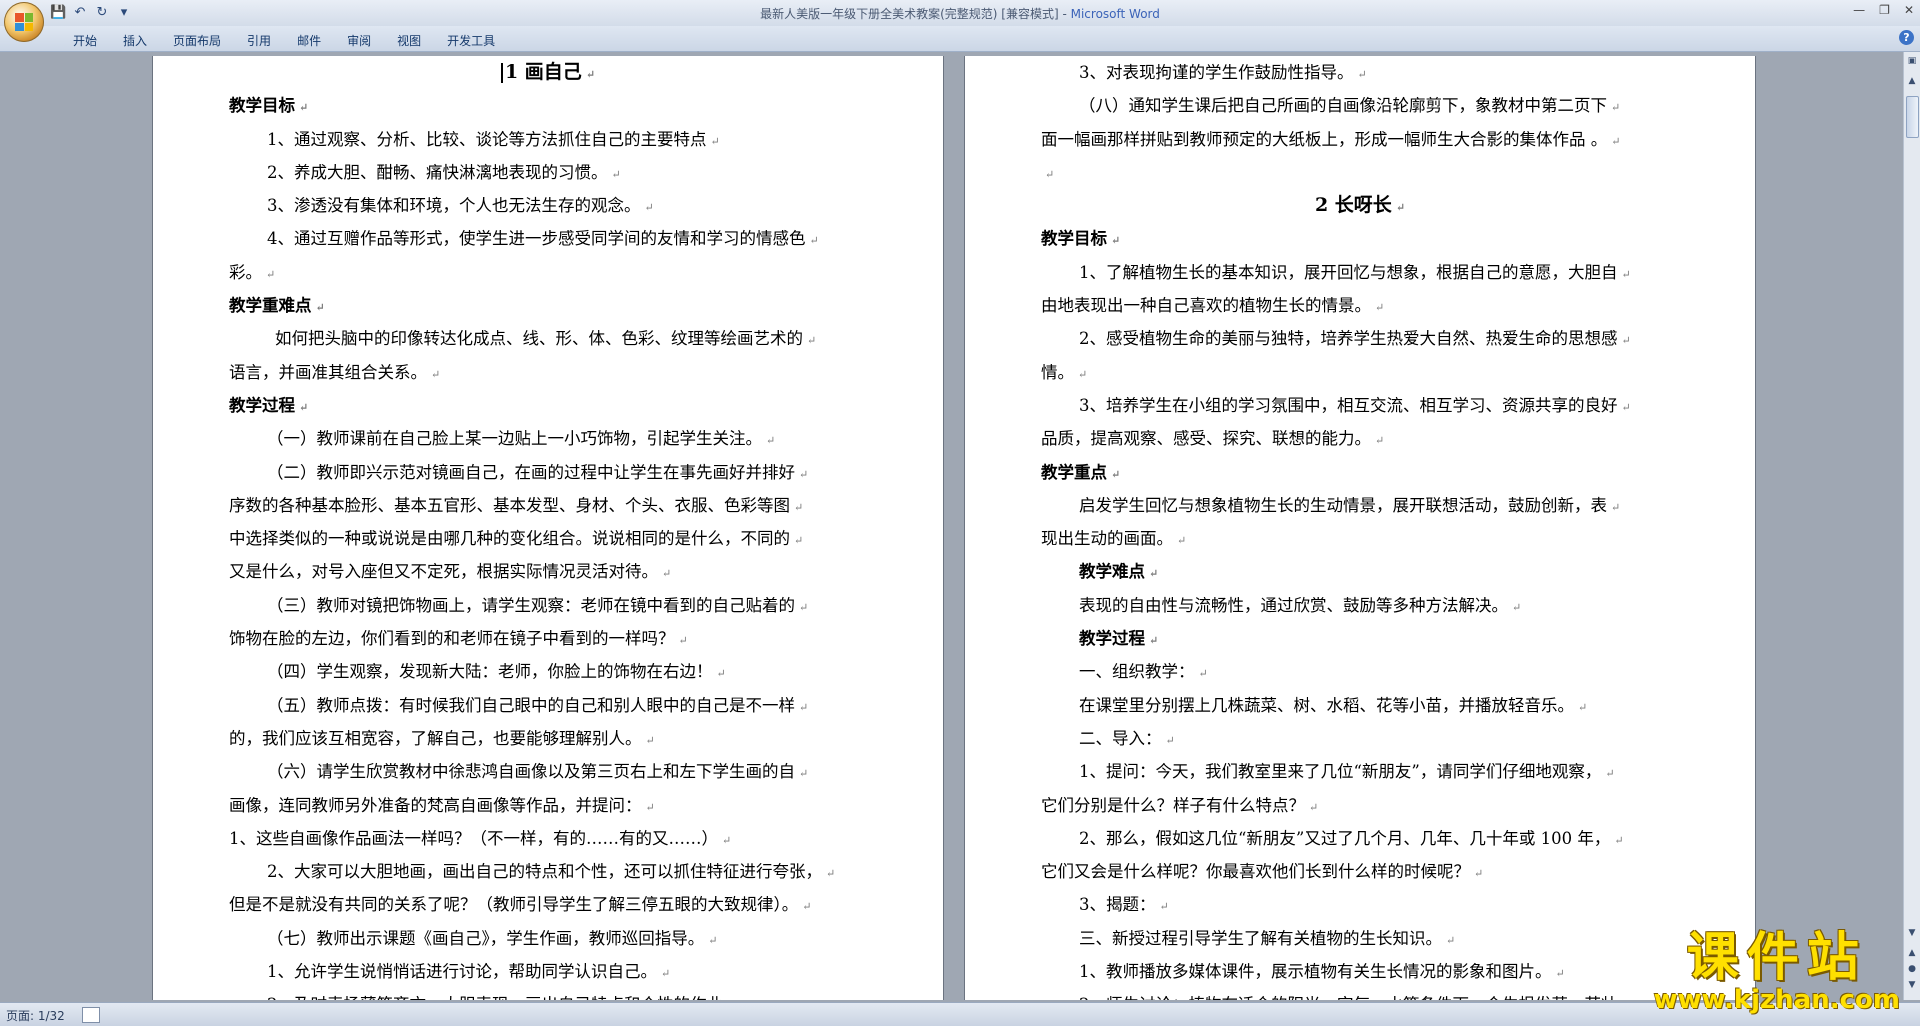  I want to click on restore-icon: ❐, so click(1884, 10).